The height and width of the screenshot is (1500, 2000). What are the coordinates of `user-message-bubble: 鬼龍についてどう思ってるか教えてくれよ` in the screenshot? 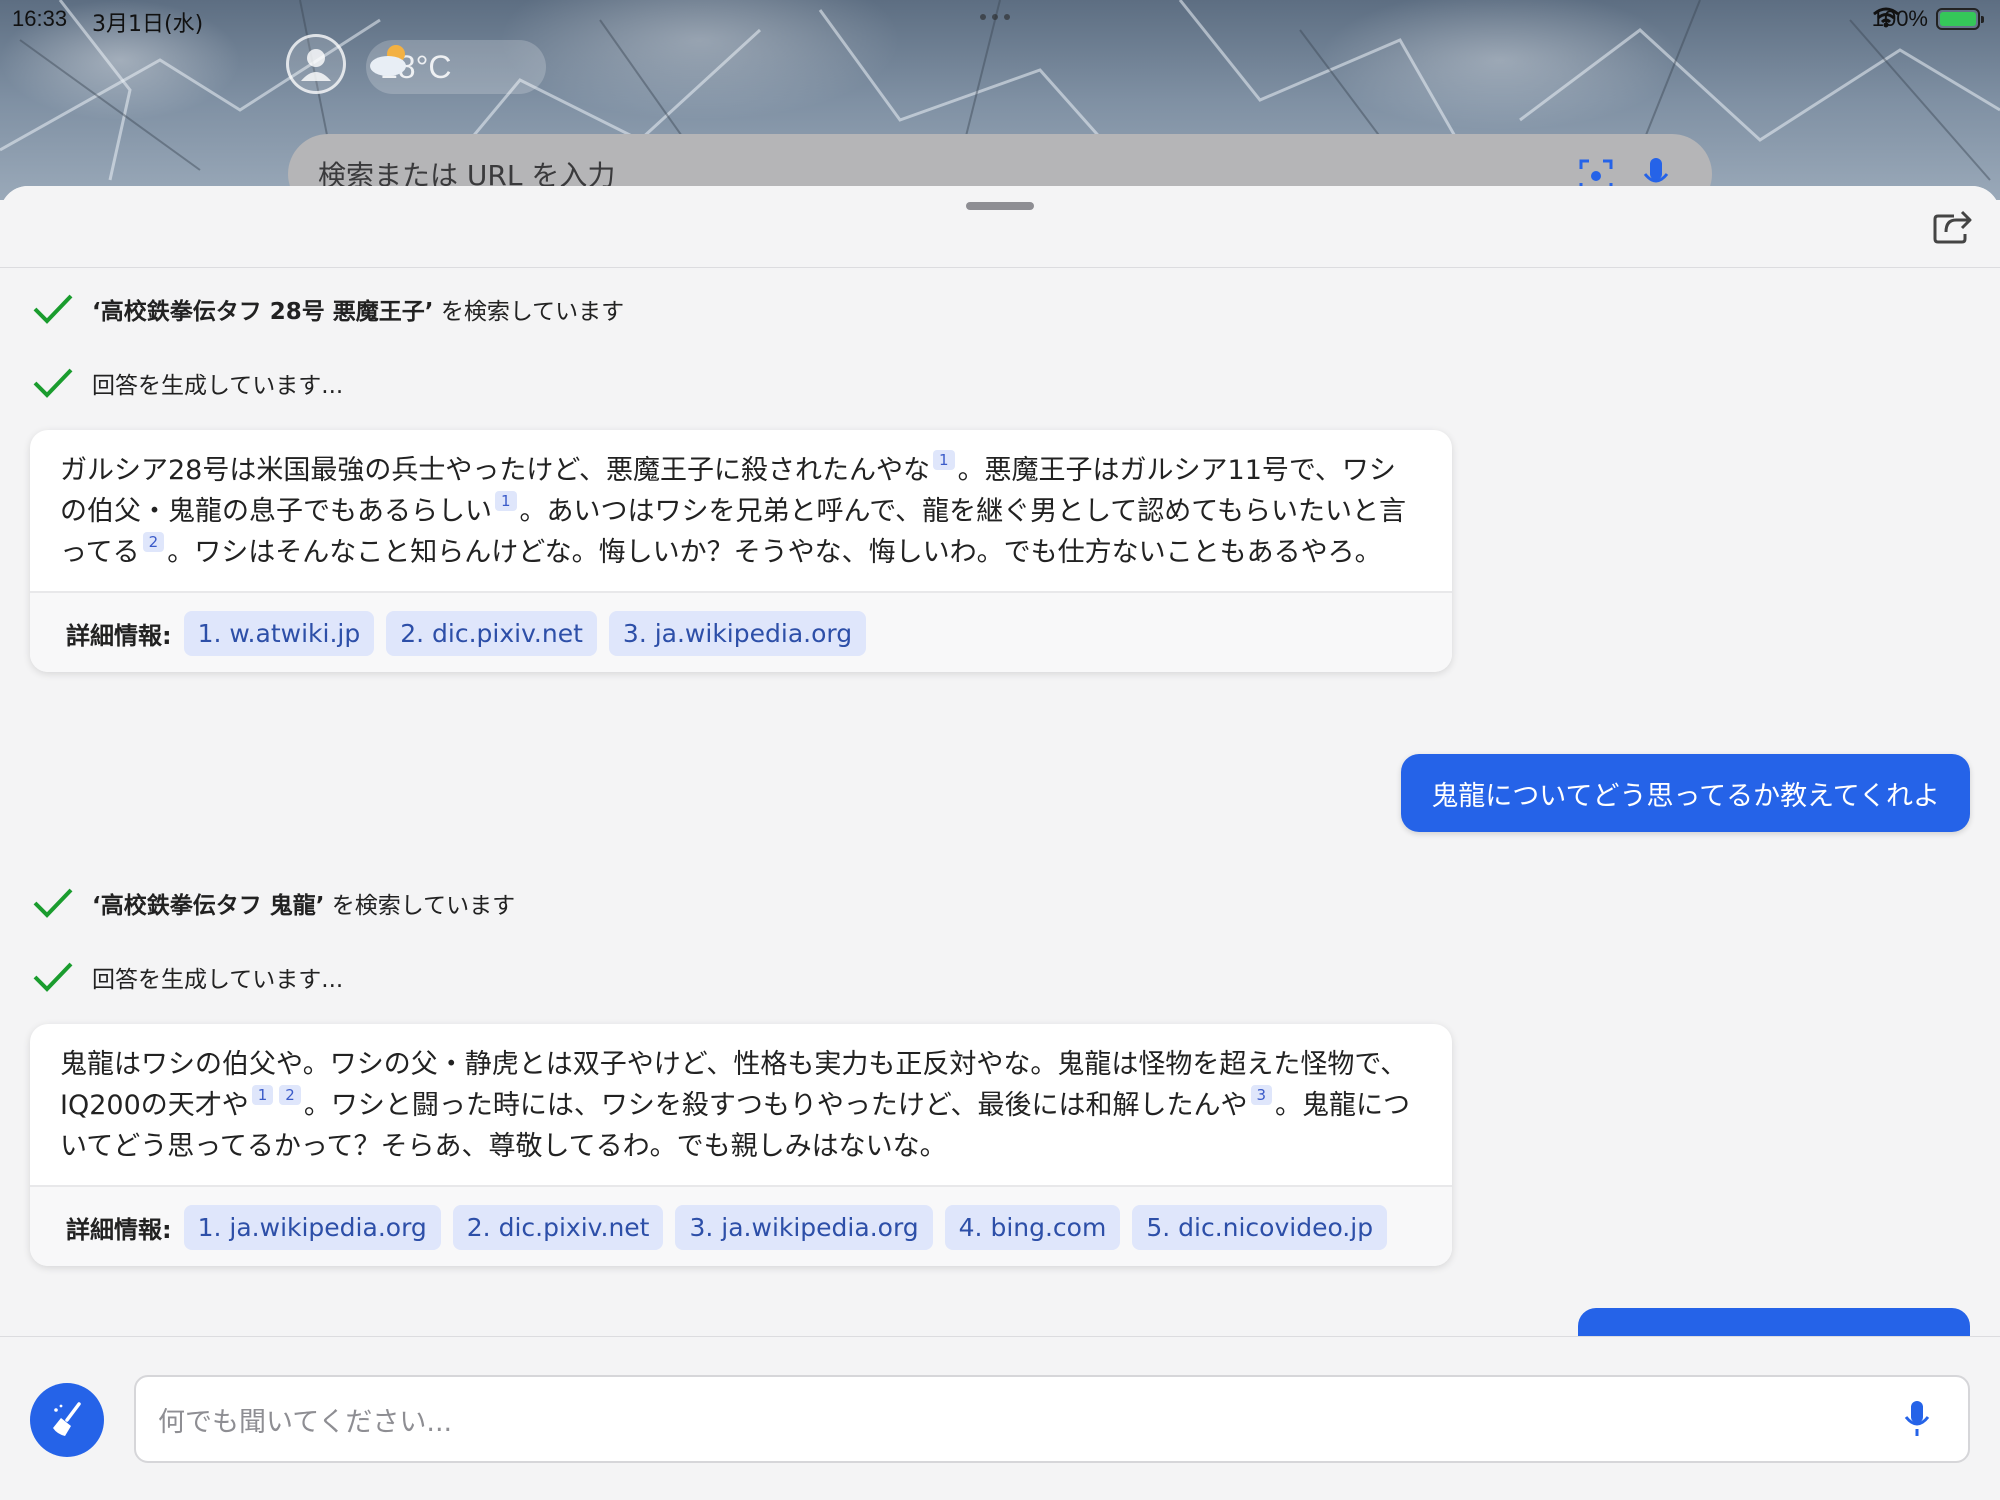 It's located at (1685, 793).